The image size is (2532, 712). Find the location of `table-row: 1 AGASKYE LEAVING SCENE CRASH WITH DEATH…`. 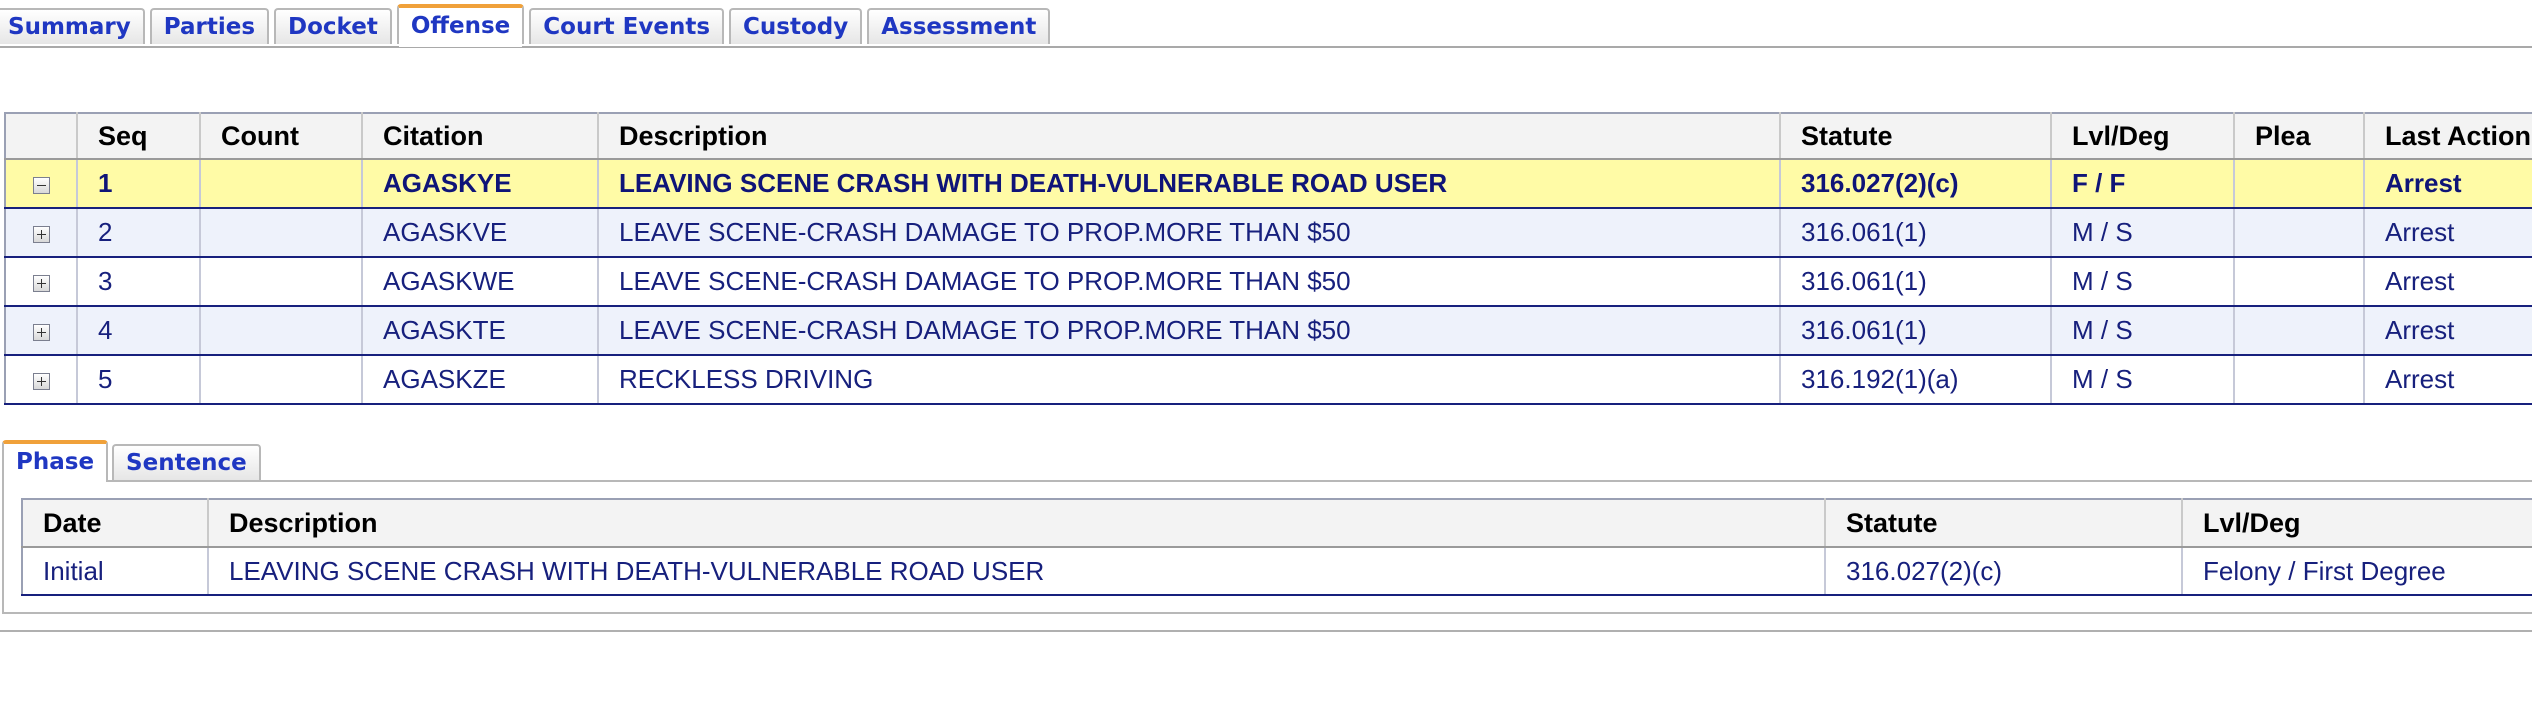

table-row: 1 AGASKYE LEAVING SCENE CRASH WITH DEATH… is located at coordinates (1268, 184).